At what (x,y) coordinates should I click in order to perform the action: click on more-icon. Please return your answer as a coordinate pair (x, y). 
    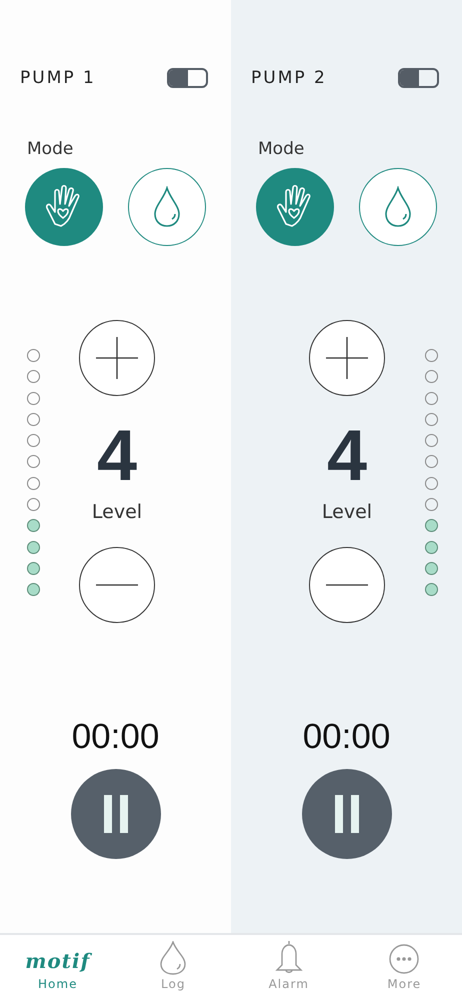
    Looking at the image, I should click on (404, 959).